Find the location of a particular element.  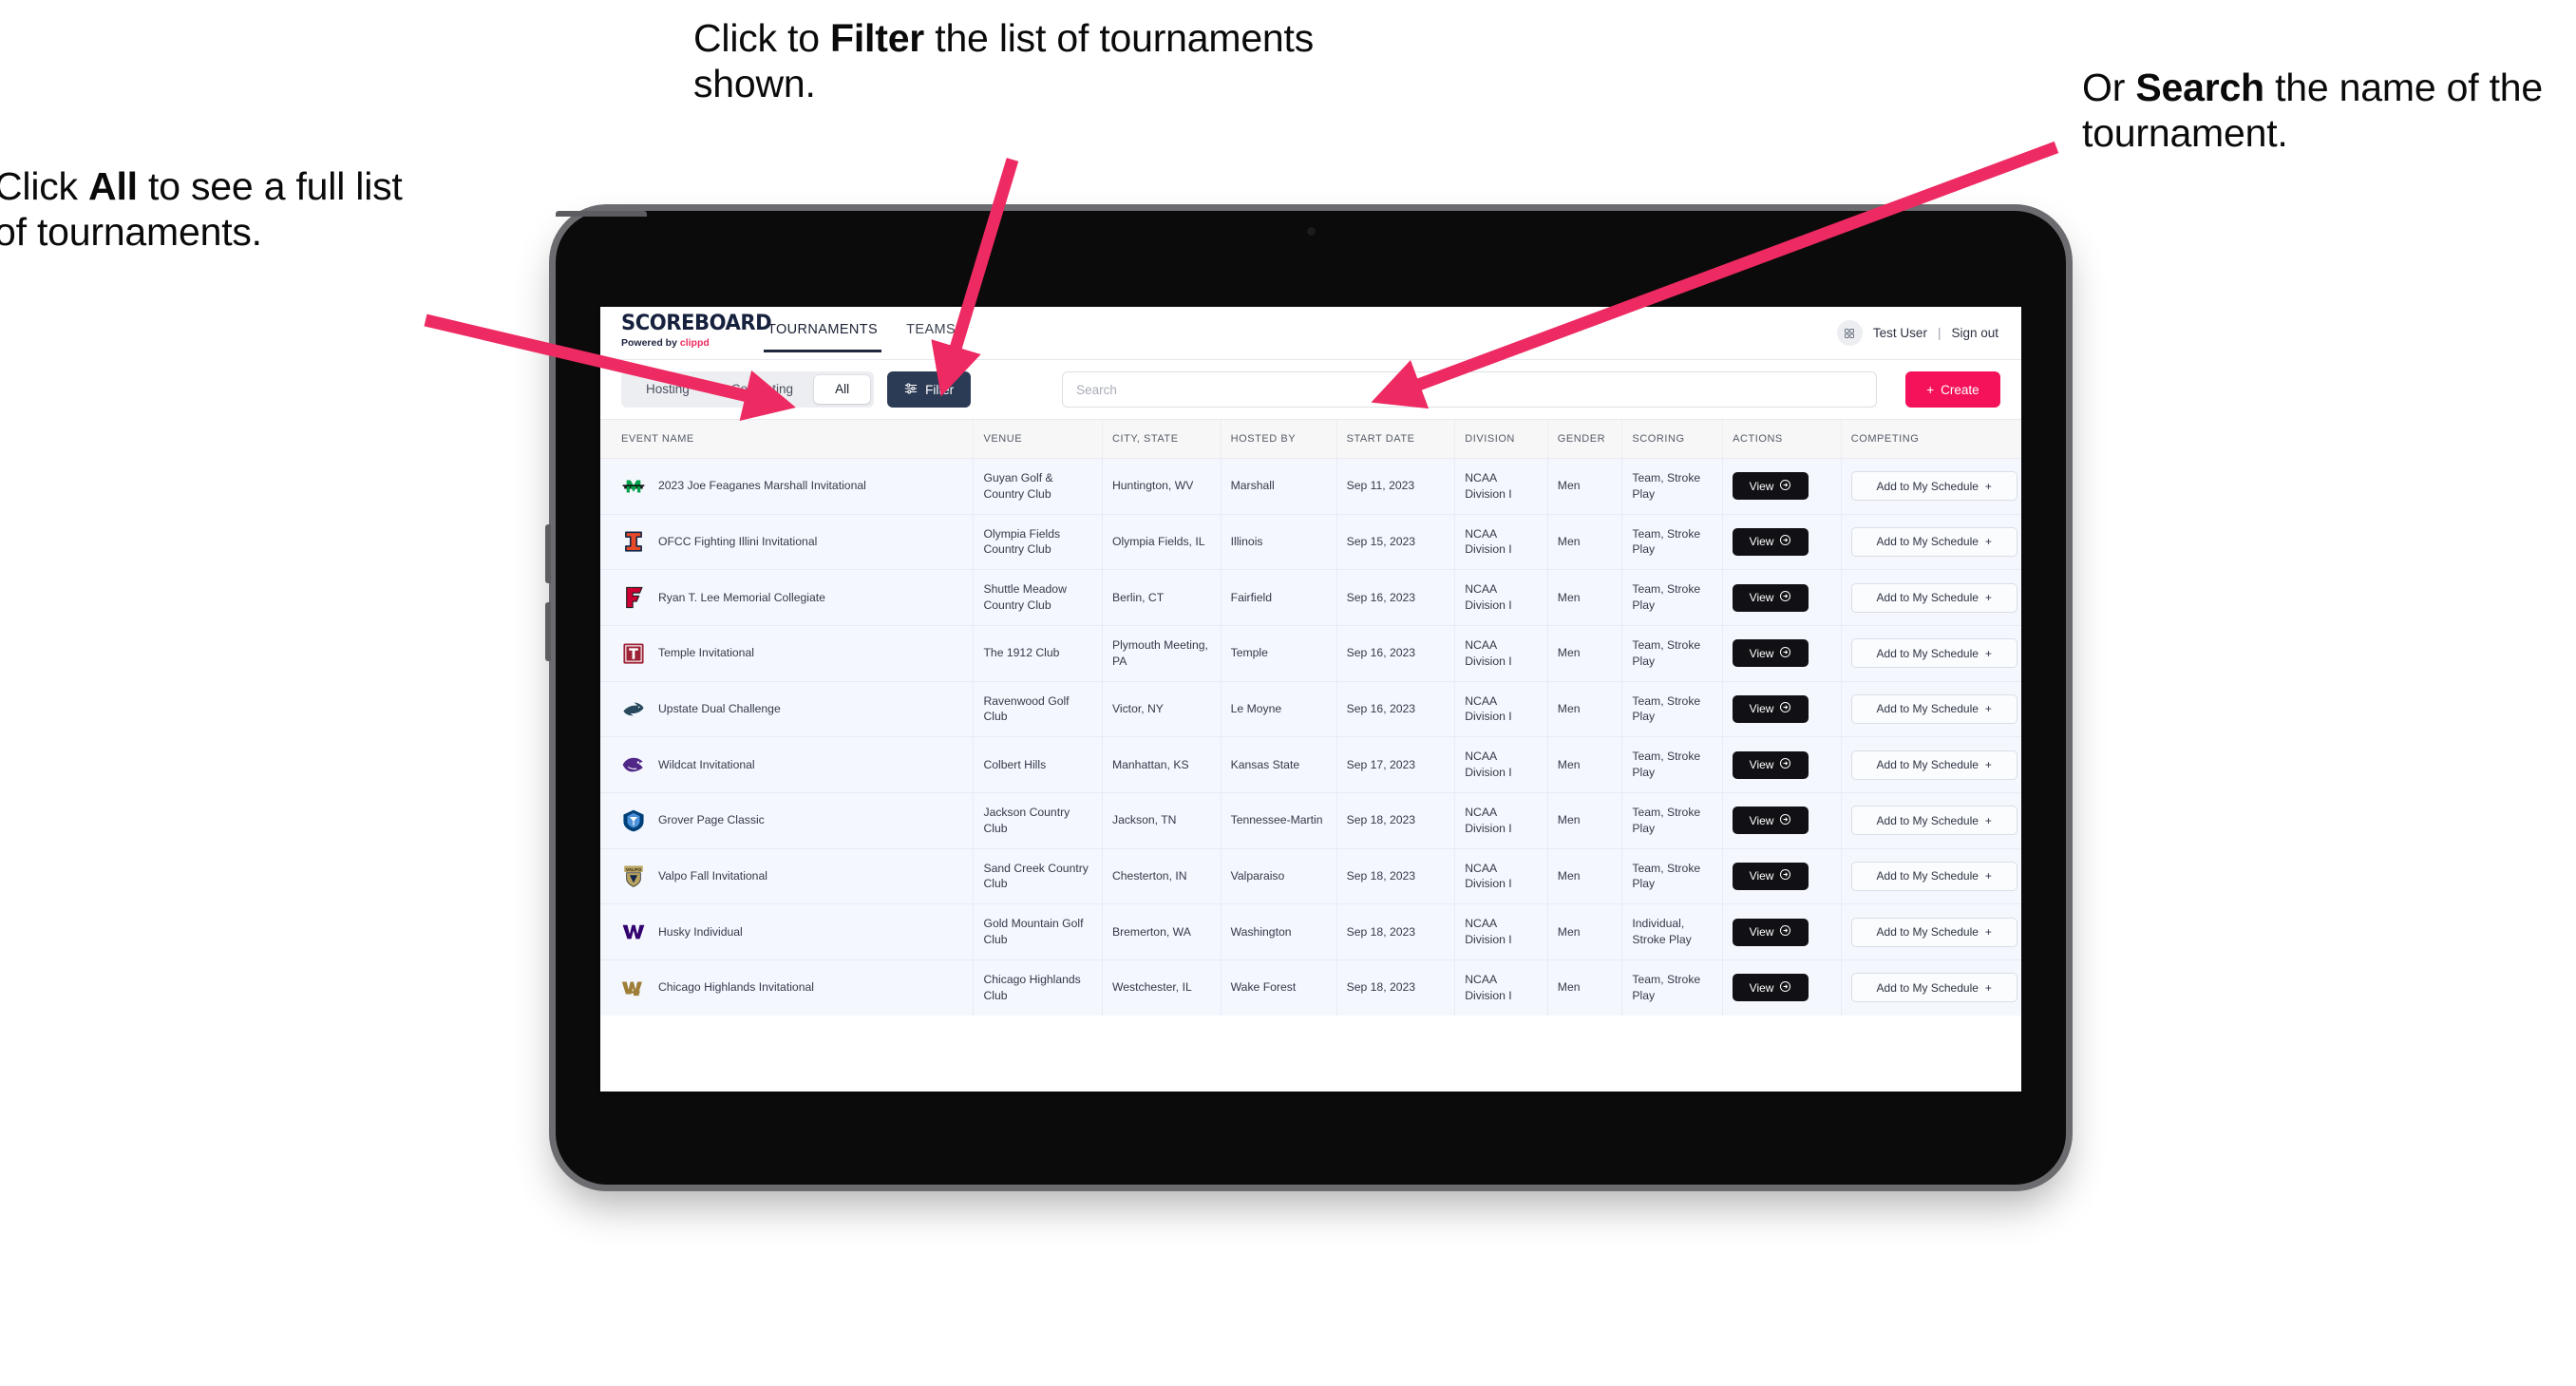

col-division: DIVISION is located at coordinates (1501, 439).